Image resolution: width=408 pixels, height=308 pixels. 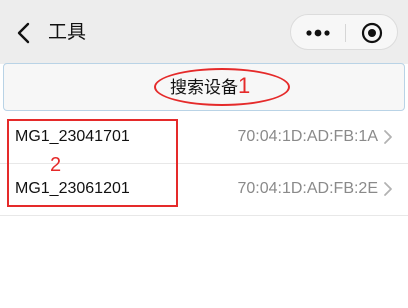 I want to click on device-mac-address: 70:04:1D:AD:FB:1A, so click(x=307, y=136).